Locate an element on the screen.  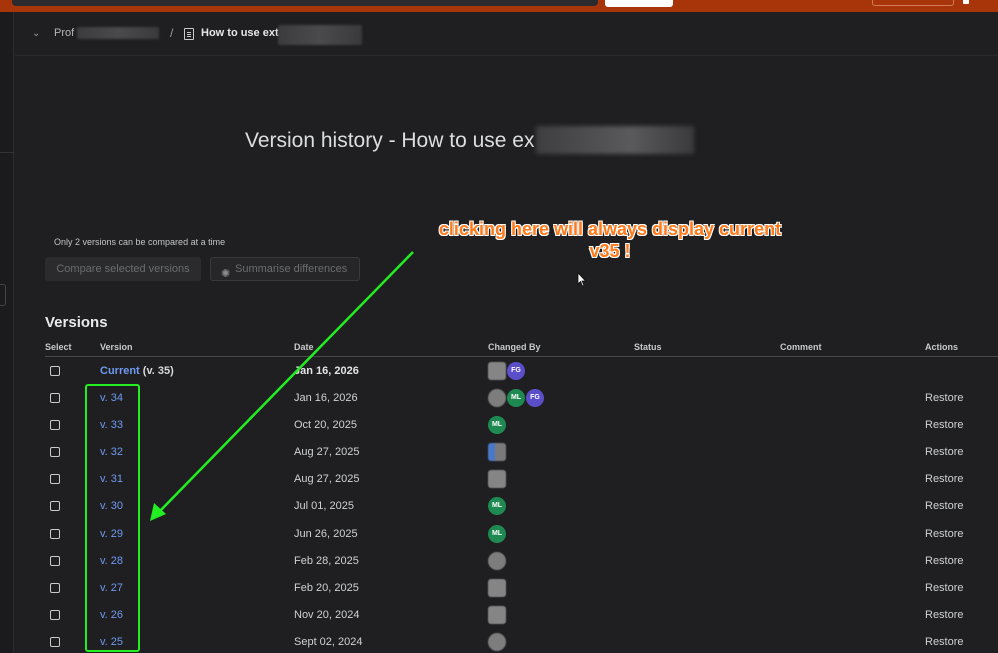
version-date: Feb 28, 2025 is located at coordinates (326, 560).